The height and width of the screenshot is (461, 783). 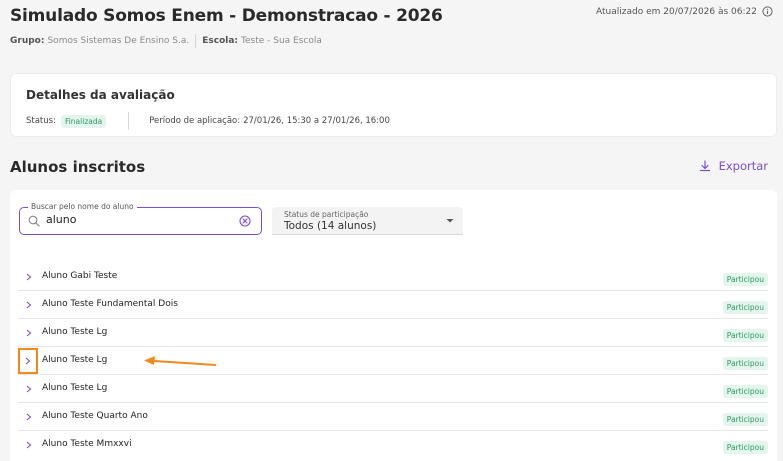 What do you see at coordinates (34, 221) in the screenshot?
I see `search-icon` at bounding box center [34, 221].